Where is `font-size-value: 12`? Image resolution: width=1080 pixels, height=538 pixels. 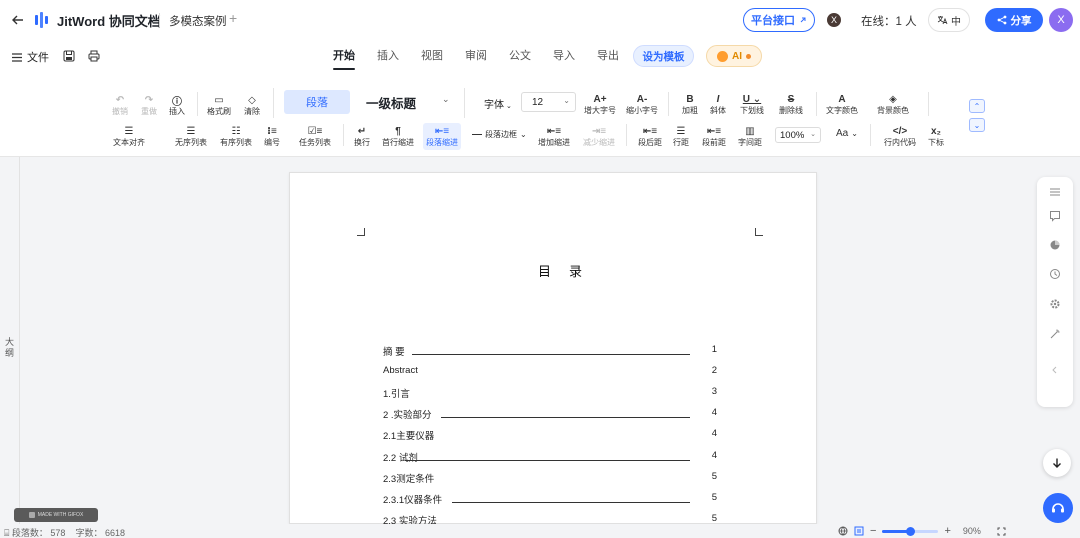 font-size-value: 12 is located at coordinates (538, 102).